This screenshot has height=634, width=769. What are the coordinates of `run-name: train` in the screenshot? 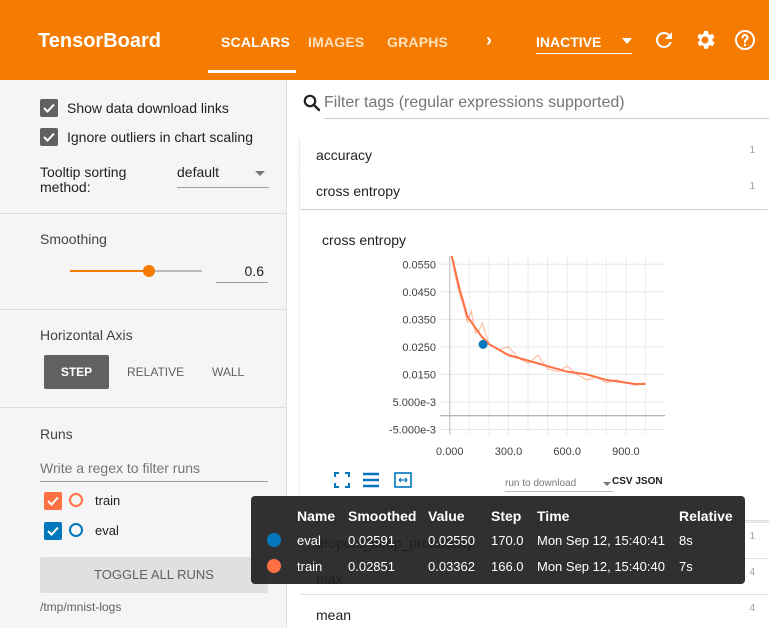 It's located at (108, 500).